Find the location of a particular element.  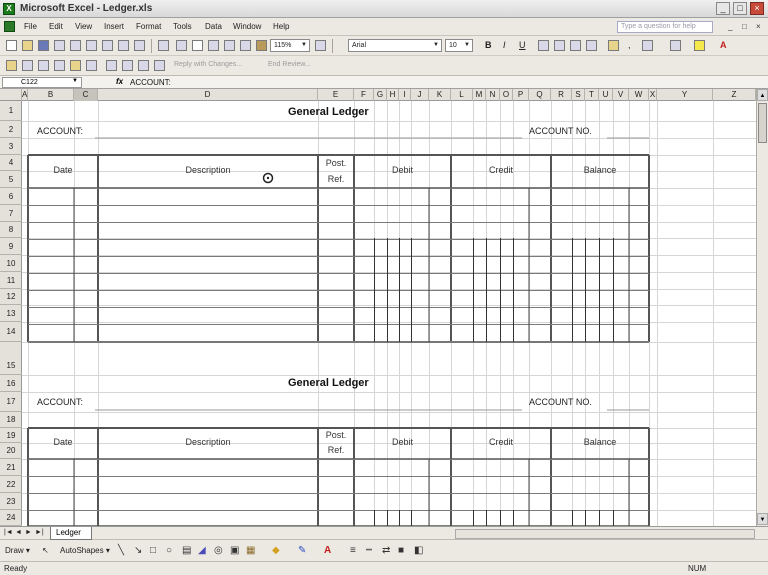

hyperlink-icon is located at coordinates (181, 45).